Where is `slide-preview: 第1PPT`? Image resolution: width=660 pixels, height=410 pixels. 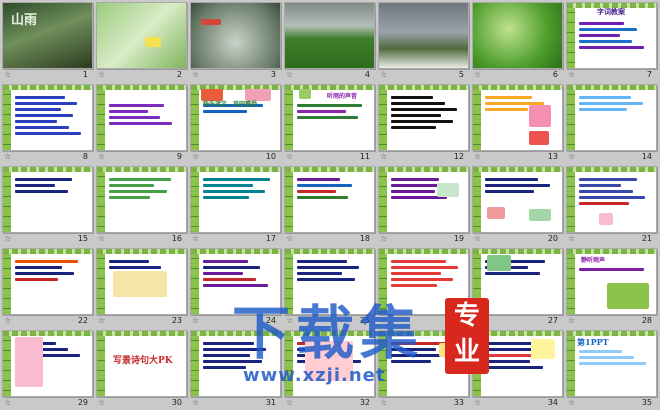
slide-preview: 第1PPT is located at coordinates (611, 363).